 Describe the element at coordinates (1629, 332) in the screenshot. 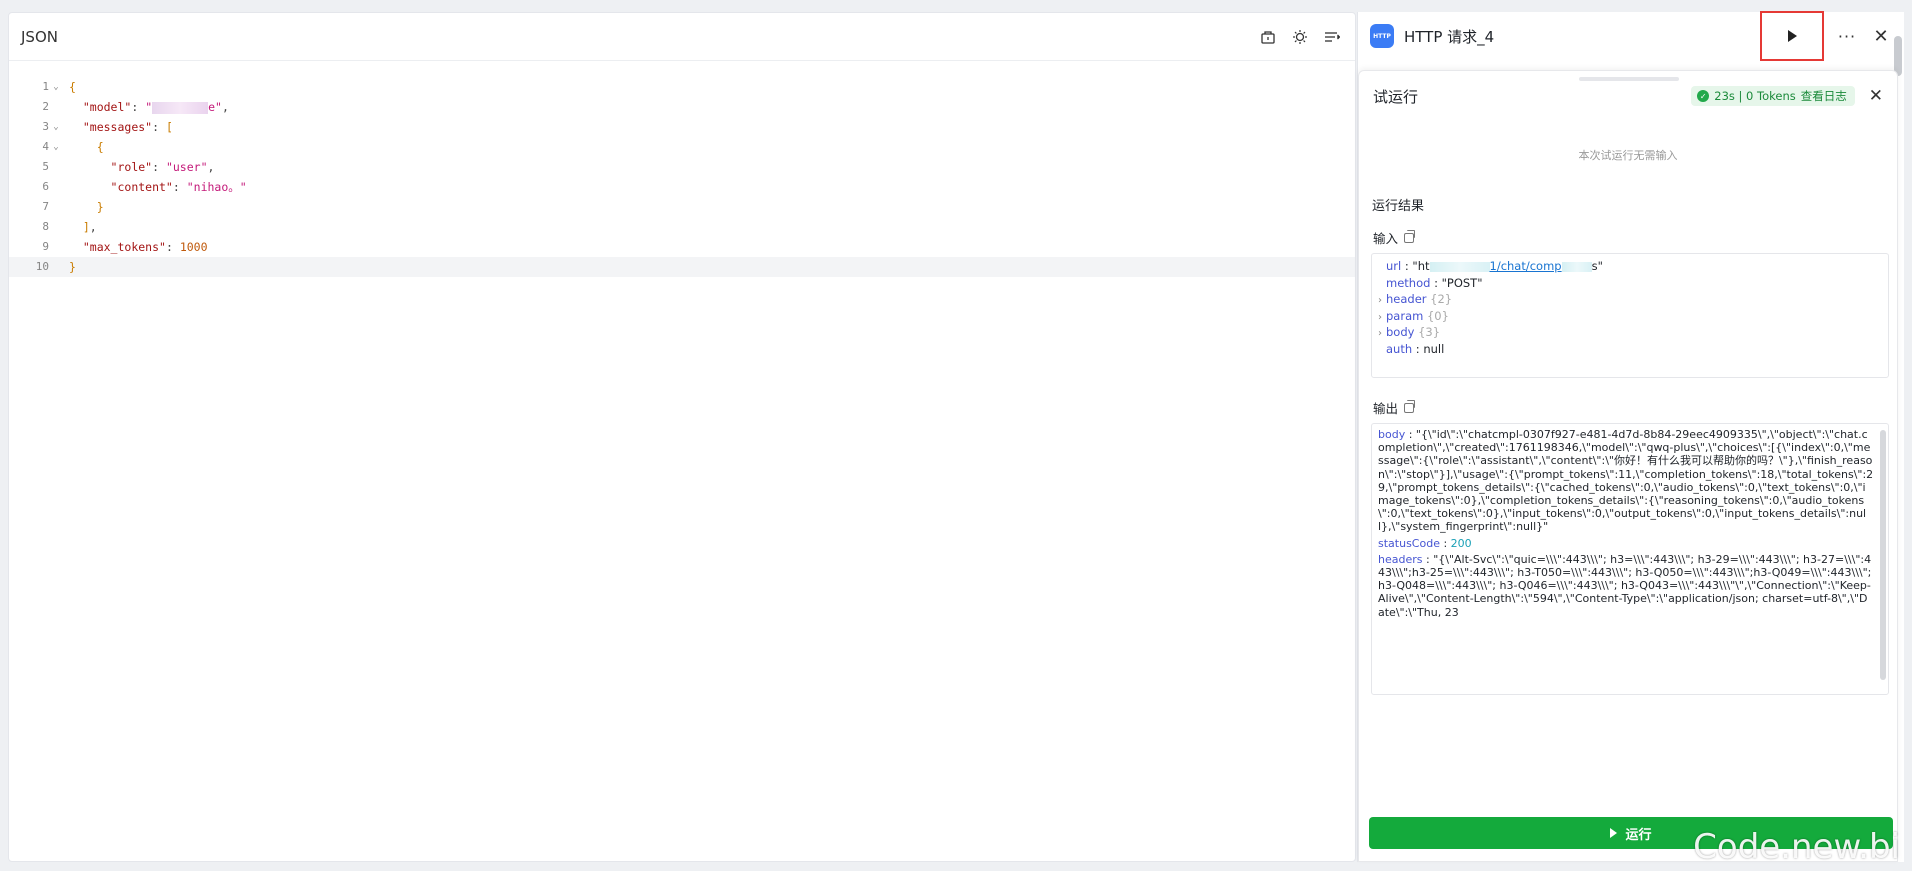

I see `input-body-row: › body {3}` at that location.